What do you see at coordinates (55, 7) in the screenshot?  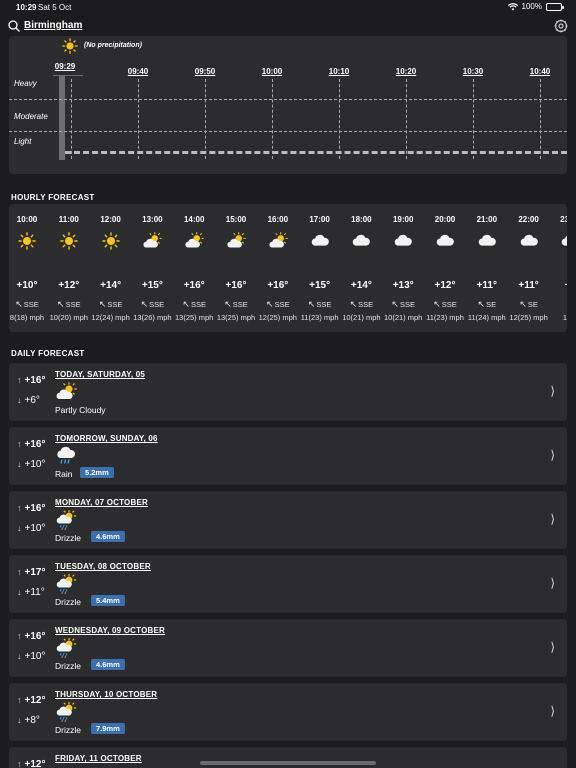 I see `status-date: Sat 5 Oct` at bounding box center [55, 7].